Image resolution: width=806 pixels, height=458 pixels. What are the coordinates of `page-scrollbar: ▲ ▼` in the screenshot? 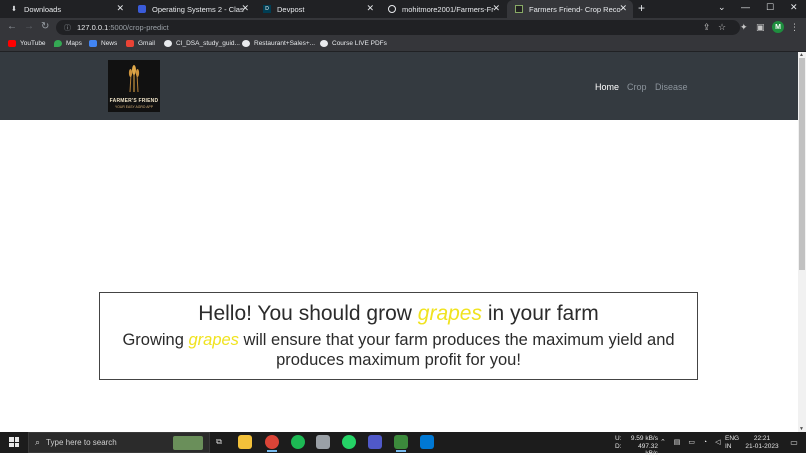 It's located at (802, 242).